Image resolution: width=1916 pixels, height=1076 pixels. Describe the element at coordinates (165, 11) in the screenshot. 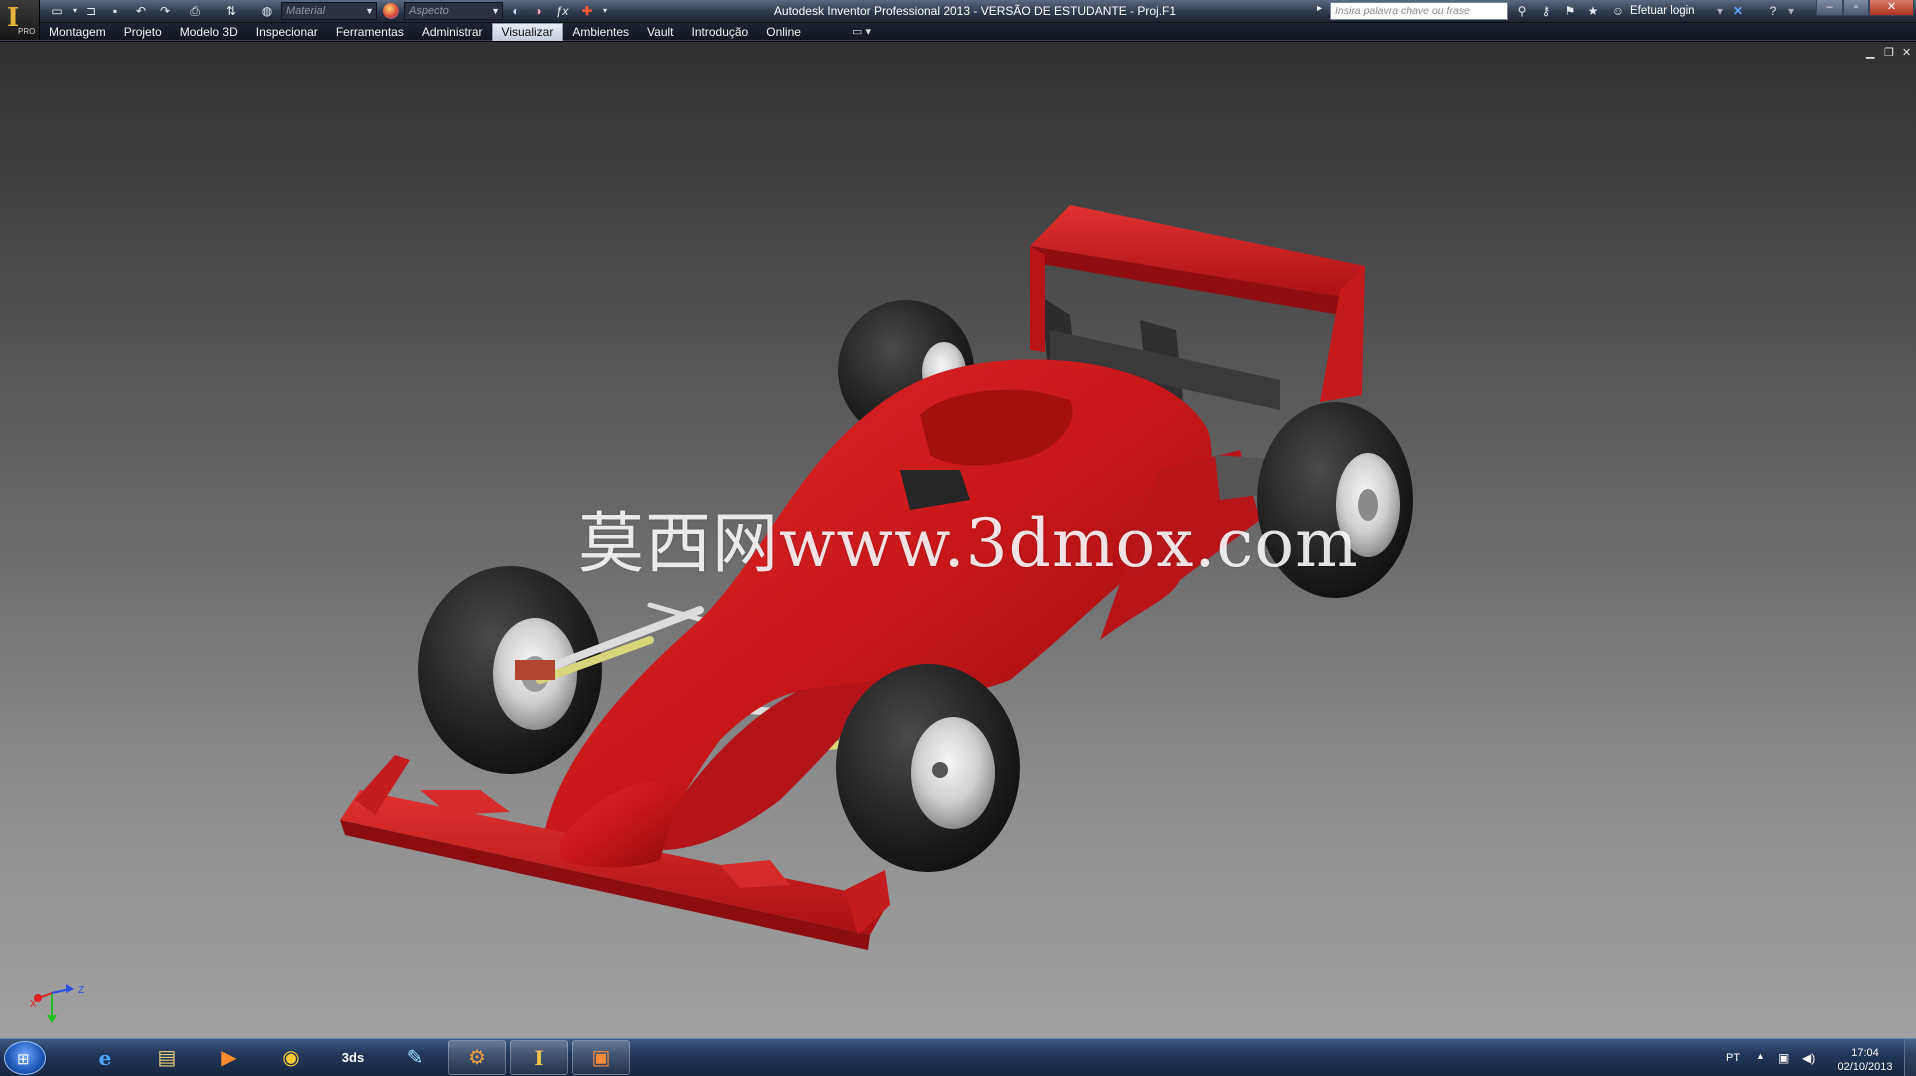

I see `redo-icon: ↷` at that location.